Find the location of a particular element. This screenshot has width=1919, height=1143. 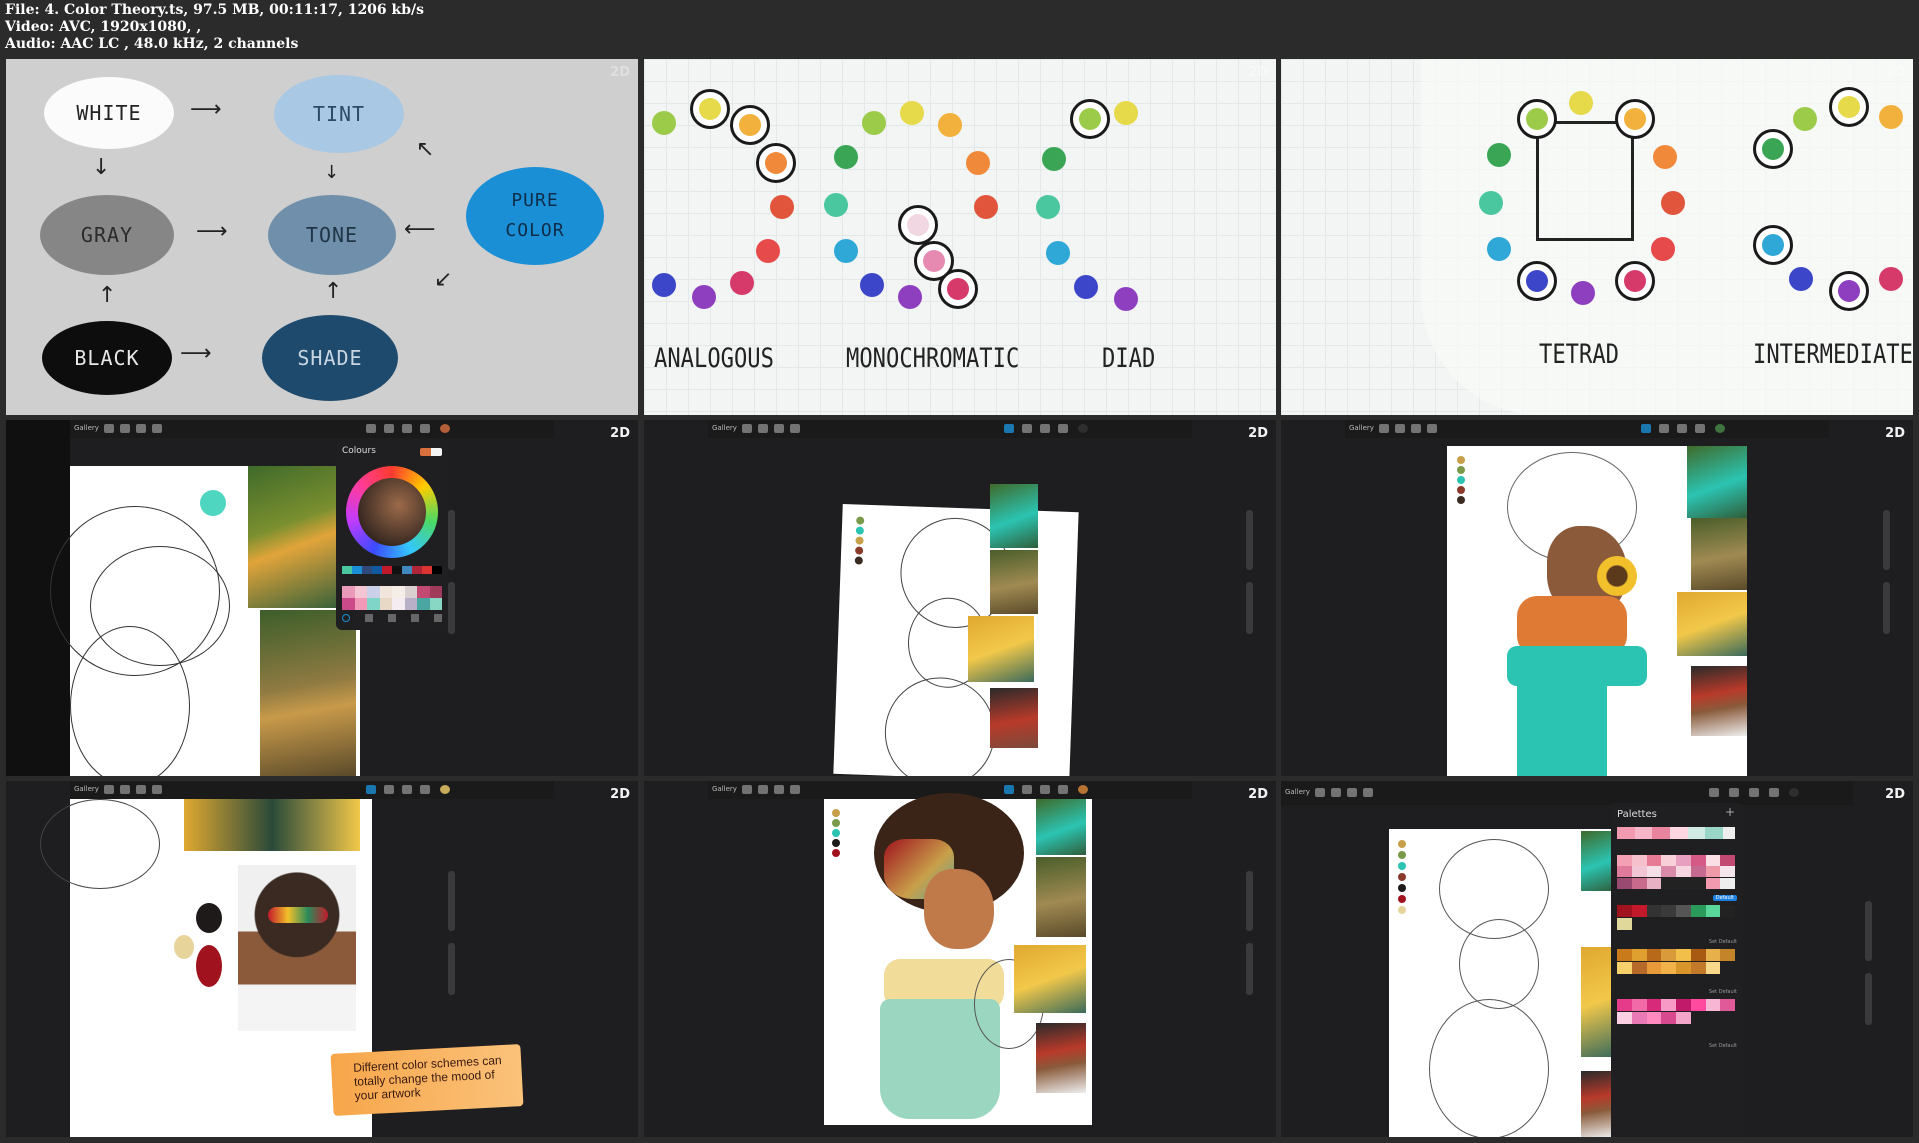

thumbnail-sketch-canvas: Gallery 2D is located at coordinates (960, 598).